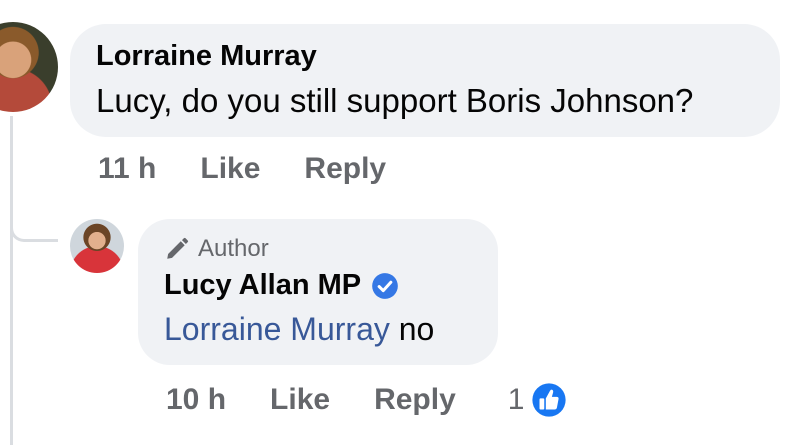 Image resolution: width=800 pixels, height=445 pixels. I want to click on reply-reply-button: Reply, so click(415, 400).